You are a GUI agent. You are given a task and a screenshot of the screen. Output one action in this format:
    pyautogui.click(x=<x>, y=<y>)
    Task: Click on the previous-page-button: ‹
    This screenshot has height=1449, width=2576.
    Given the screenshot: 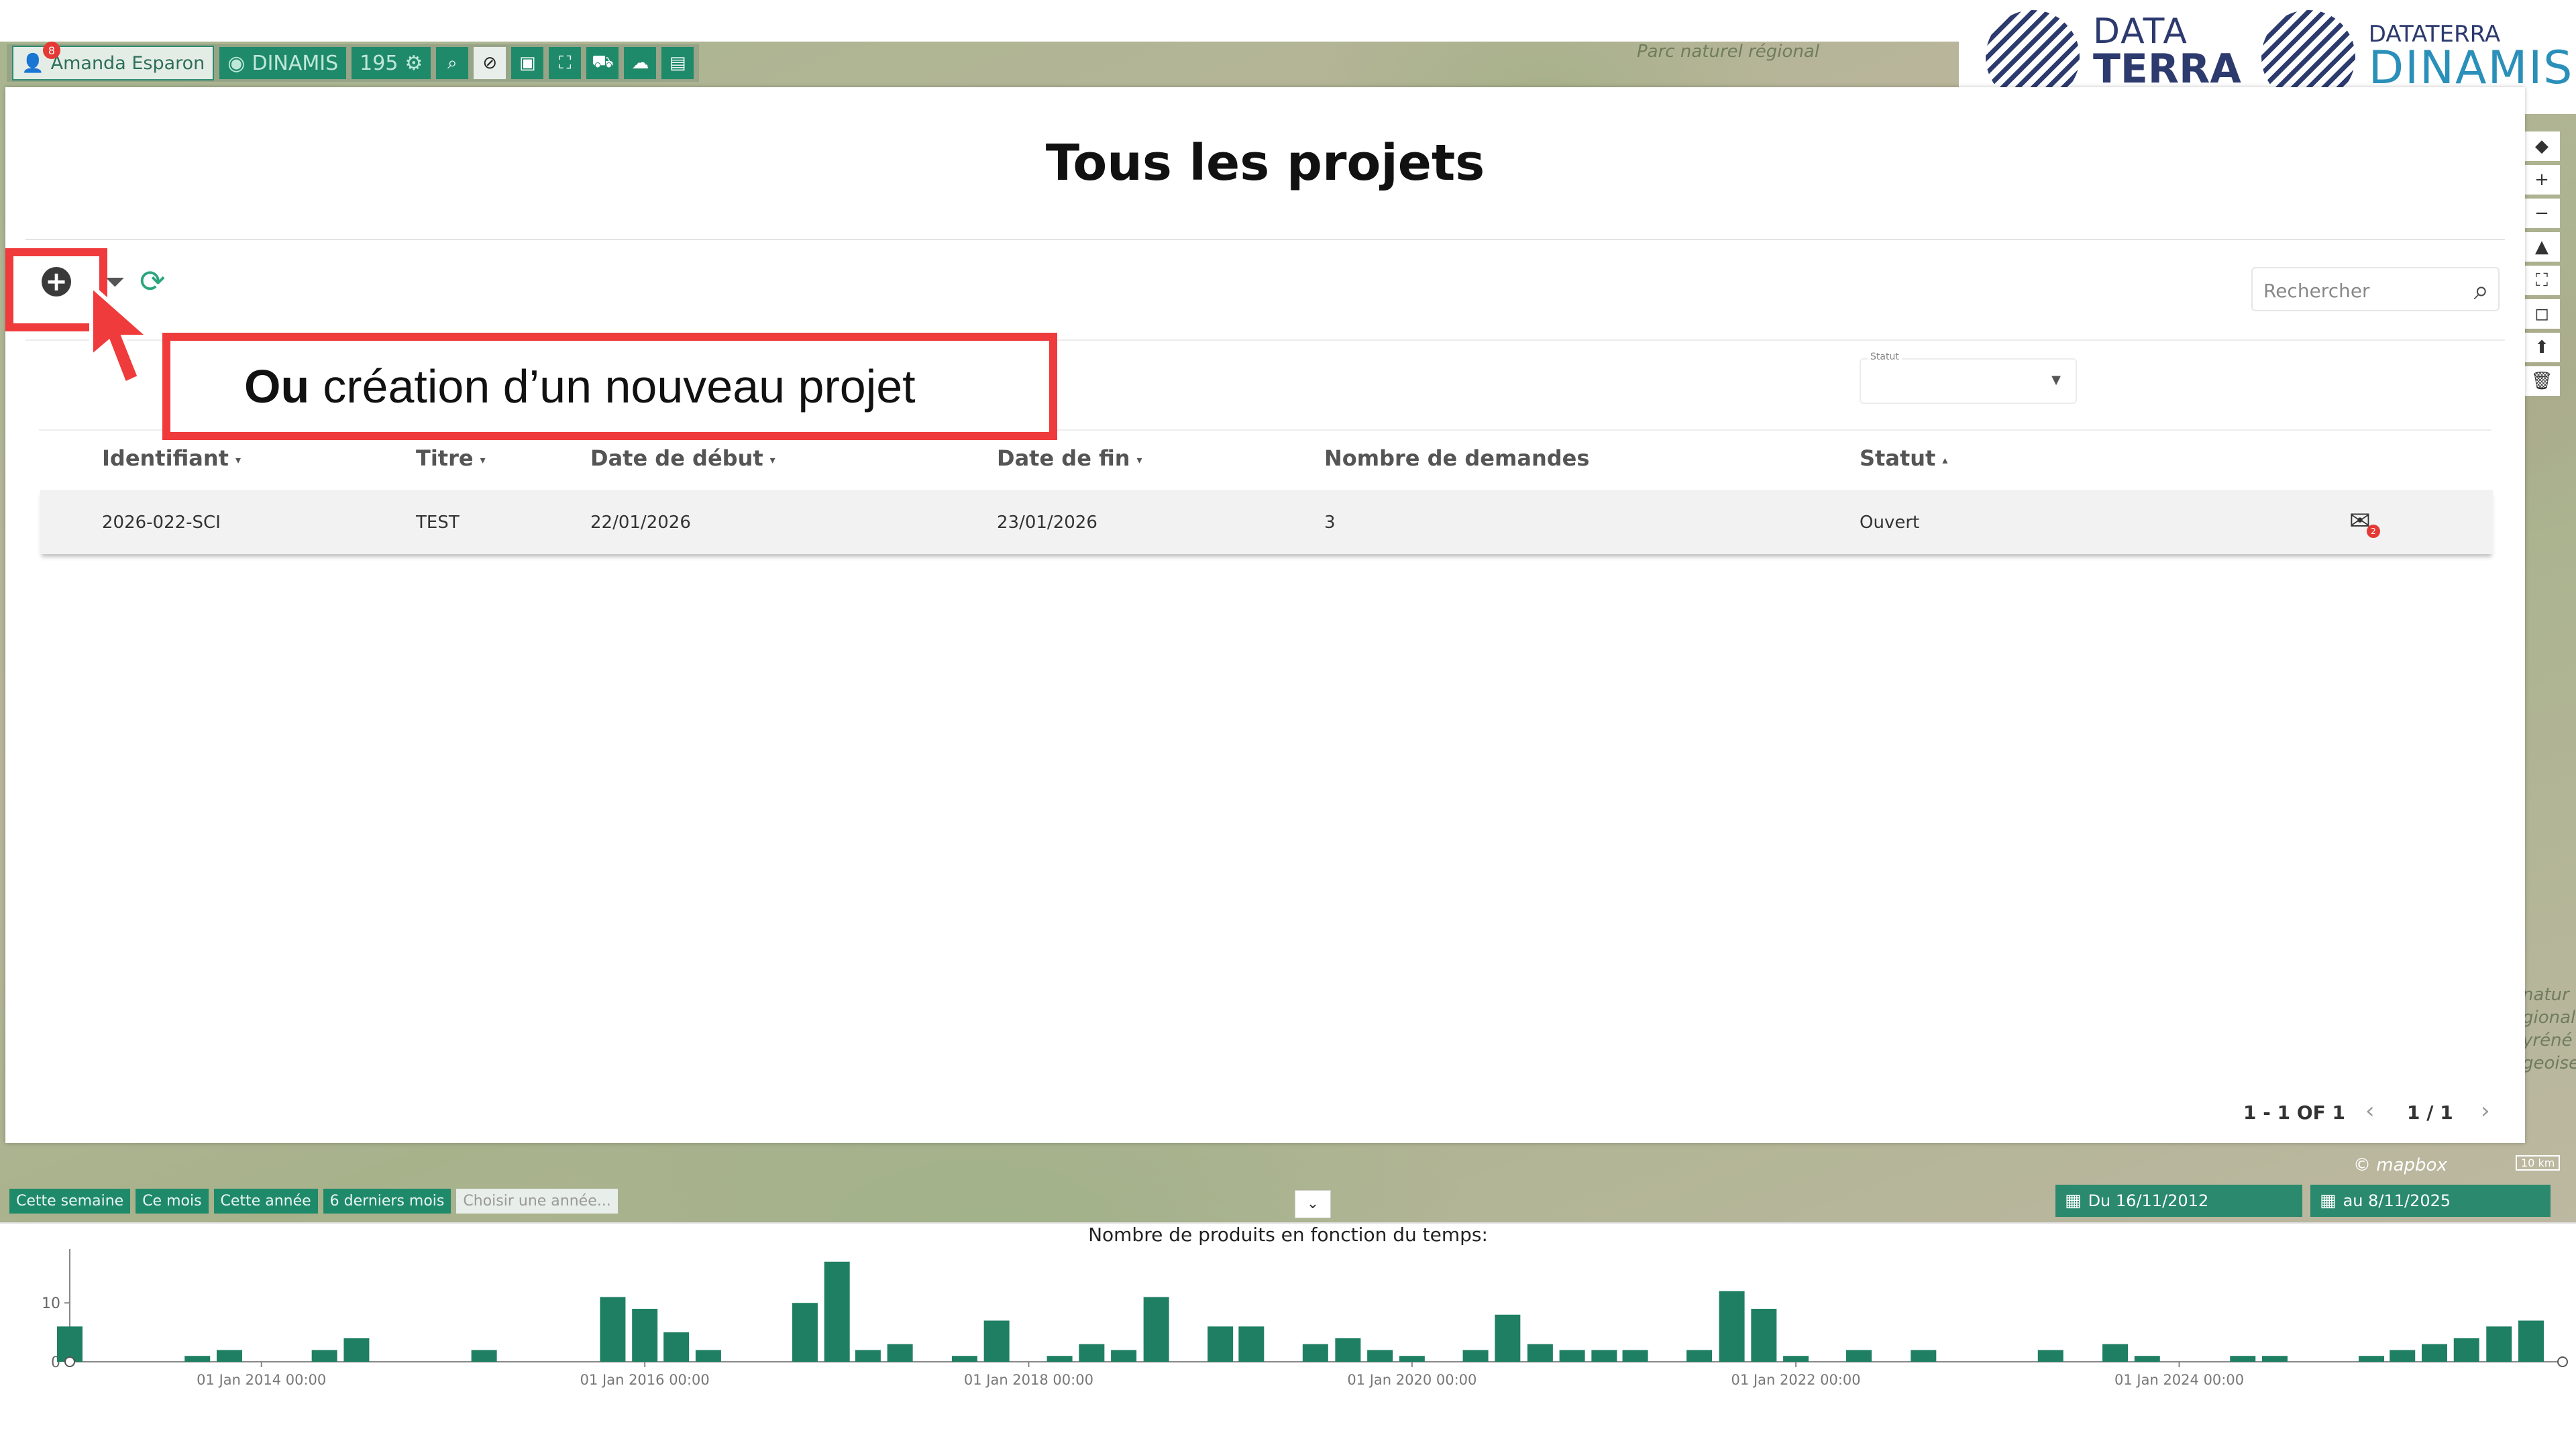 What is the action you would take?
    pyautogui.click(x=2370, y=1110)
    